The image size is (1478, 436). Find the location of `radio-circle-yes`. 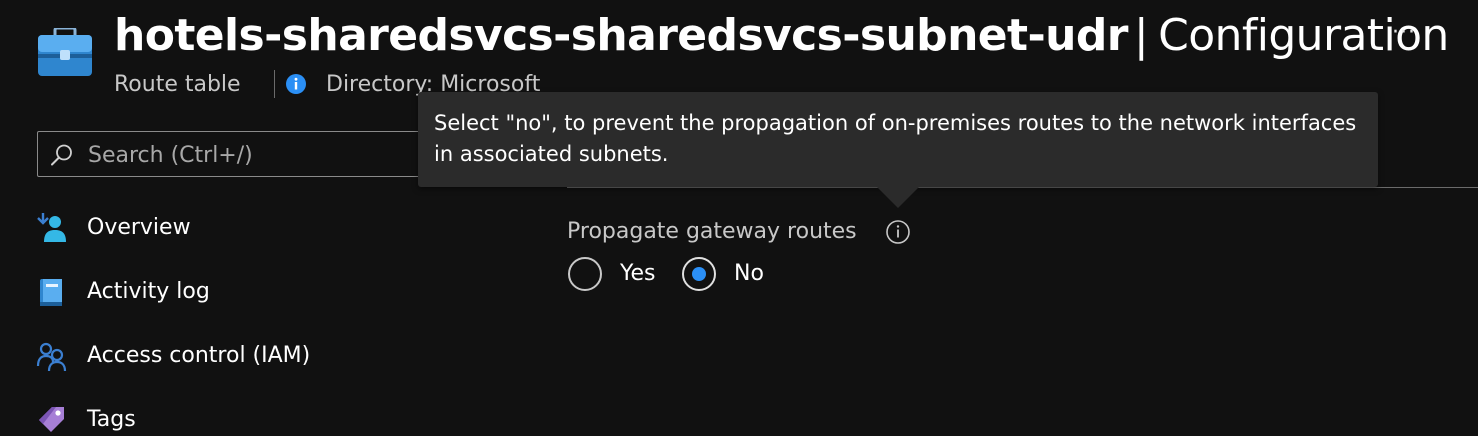

radio-circle-yes is located at coordinates (585, 274).